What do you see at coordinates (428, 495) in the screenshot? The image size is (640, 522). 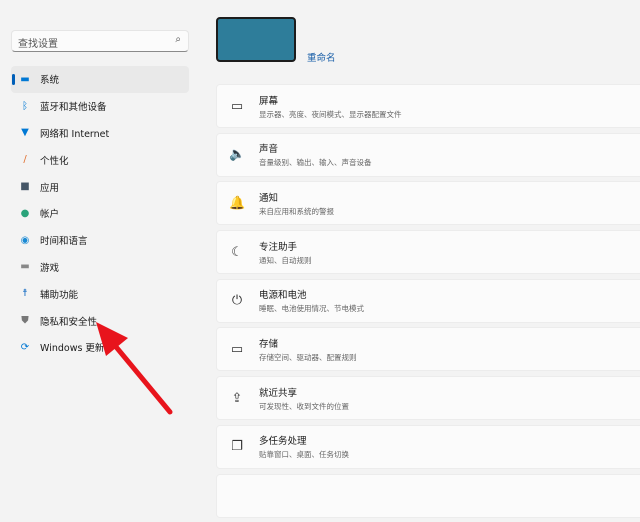 I see `settings-card` at bounding box center [428, 495].